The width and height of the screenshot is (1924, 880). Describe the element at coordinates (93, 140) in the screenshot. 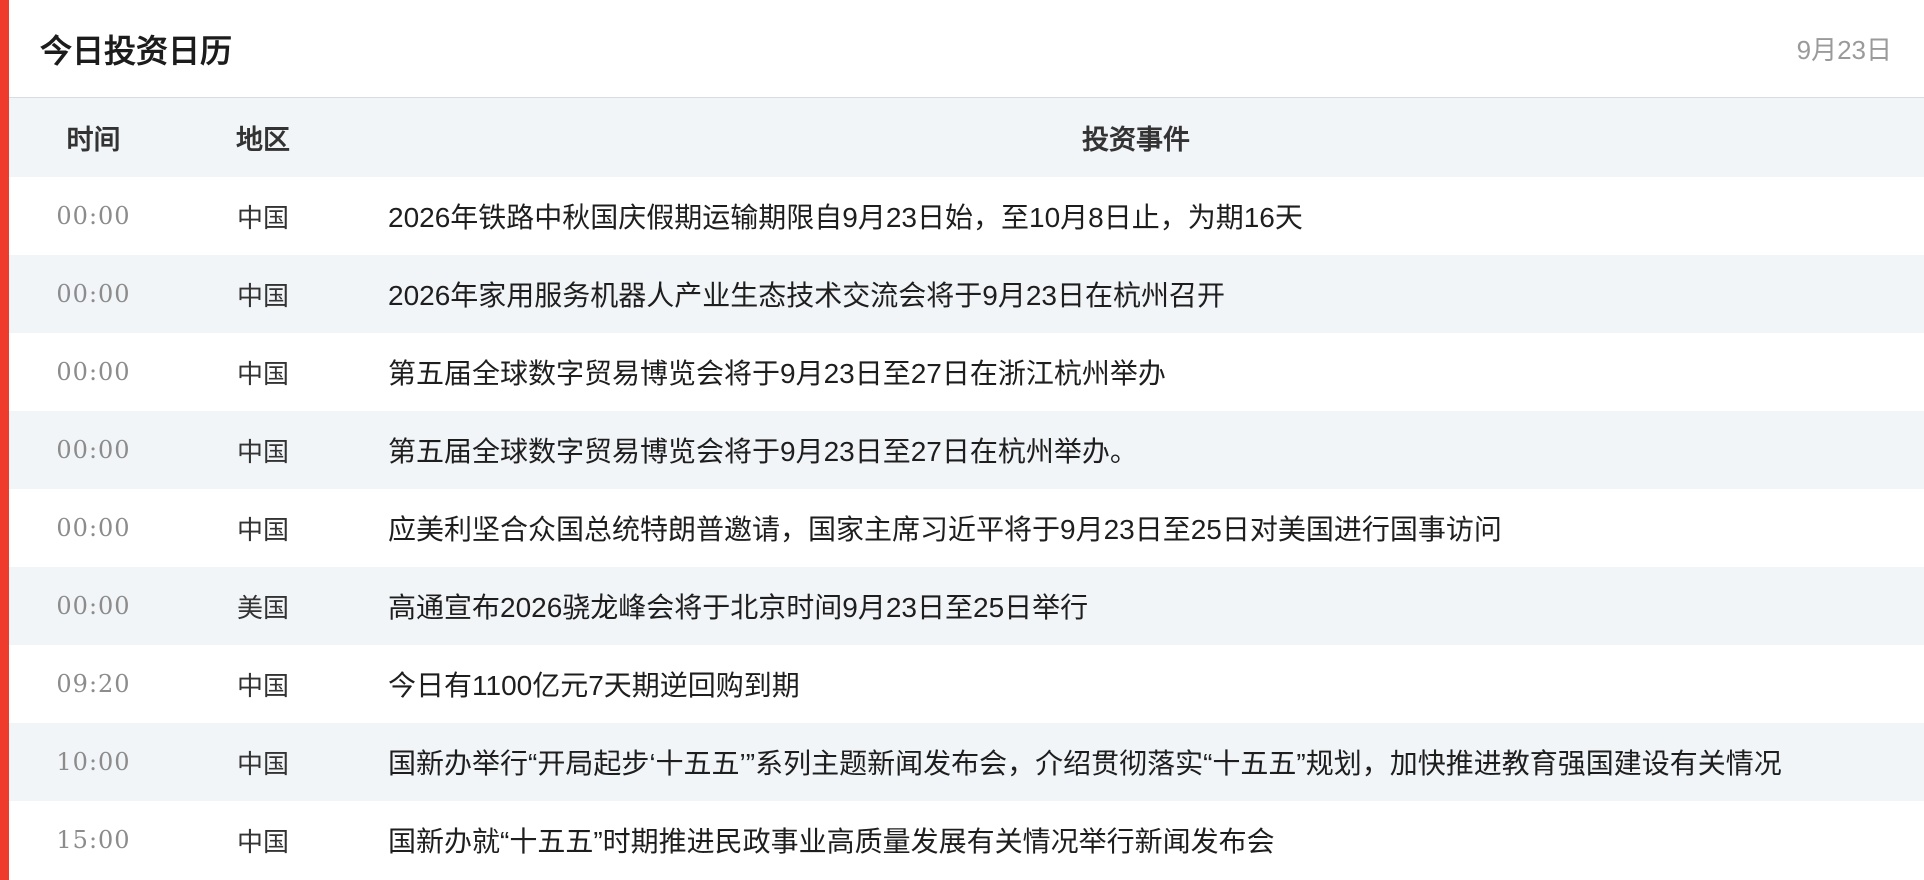

I see `column-header-time: 时间` at that location.